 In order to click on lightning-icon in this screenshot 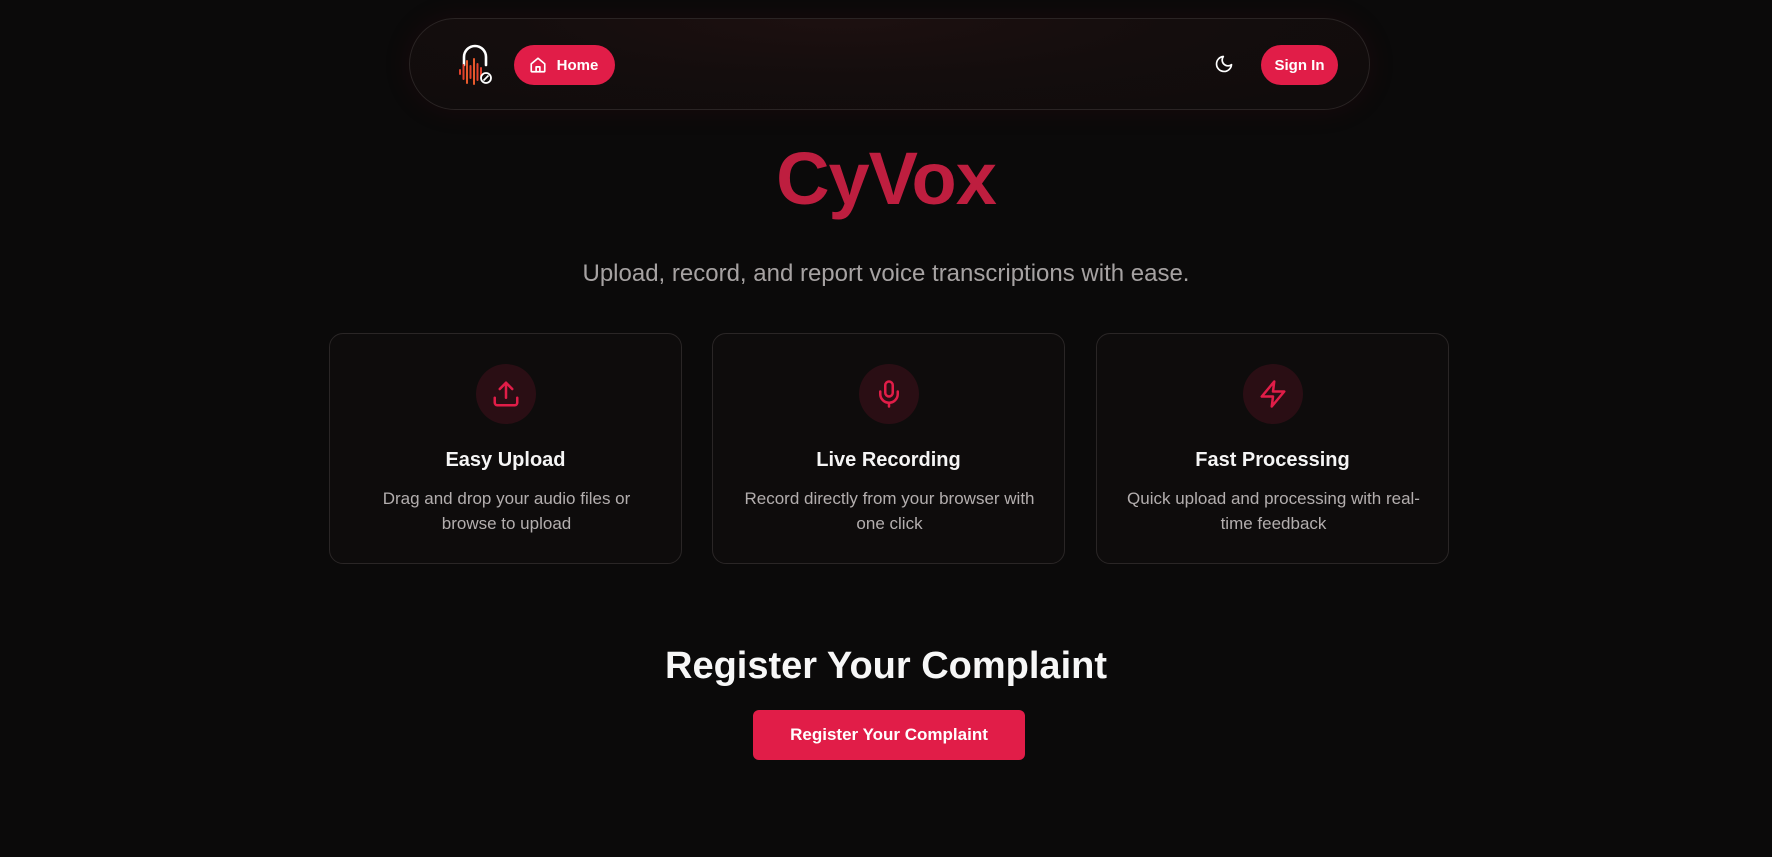, I will do `click(1273, 394)`.